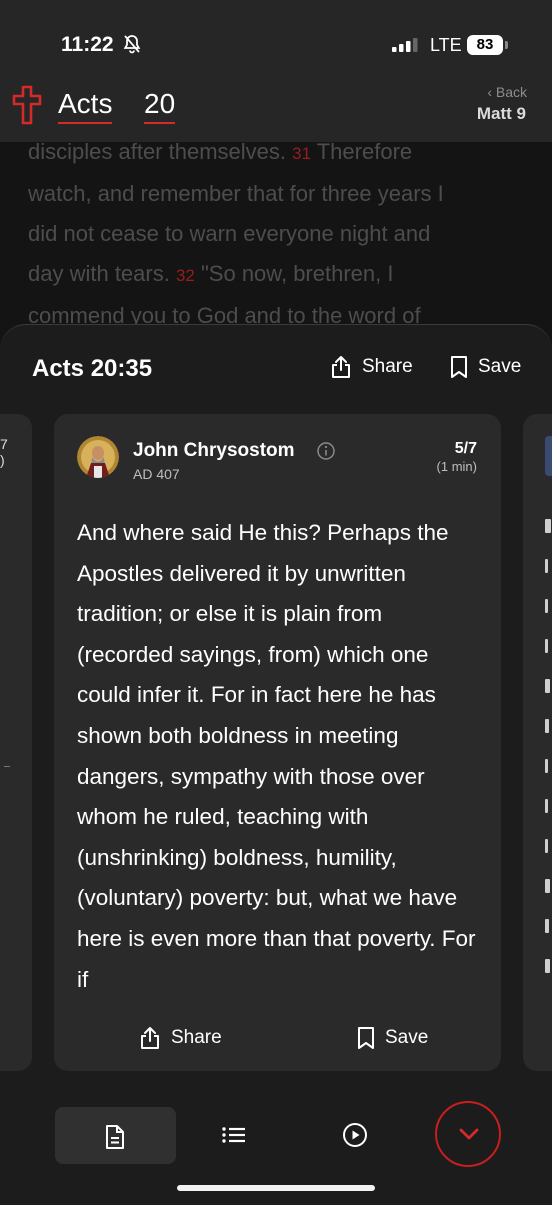  I want to click on card-save-button: Save, so click(392, 1038).